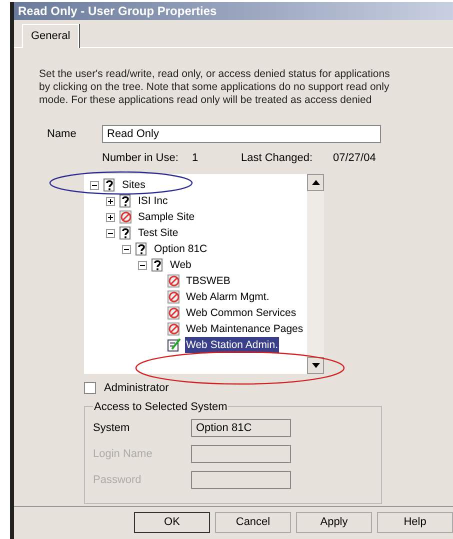 The image size is (453, 539). Describe the element at coordinates (227, 297) in the screenshot. I see `tree-item: Web Alarm Mgmt.` at that location.